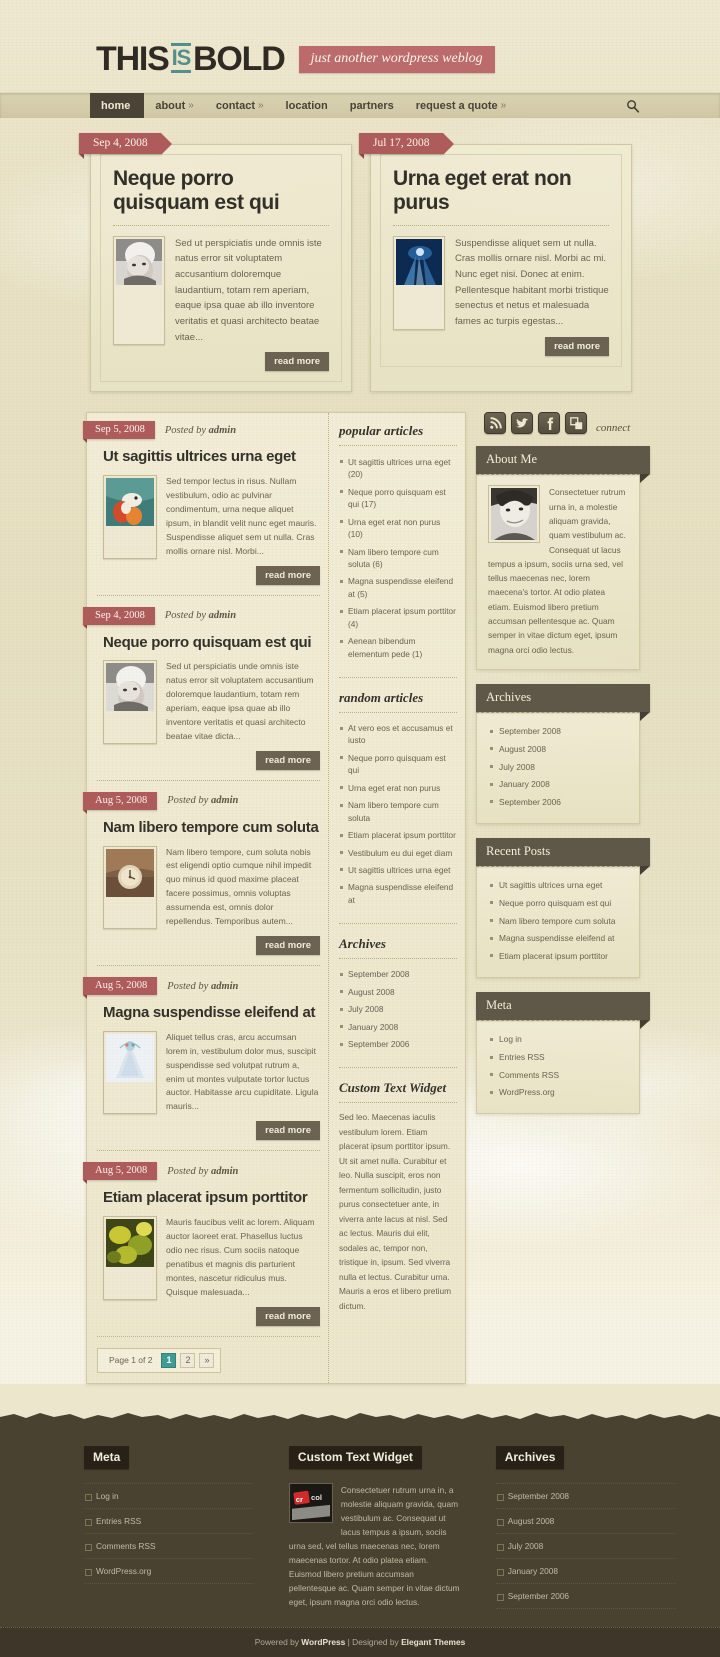 This screenshot has height=1657, width=720. Describe the element at coordinates (208, 643) in the screenshot. I see `post-title: Neque porro quisquam est qui` at that location.